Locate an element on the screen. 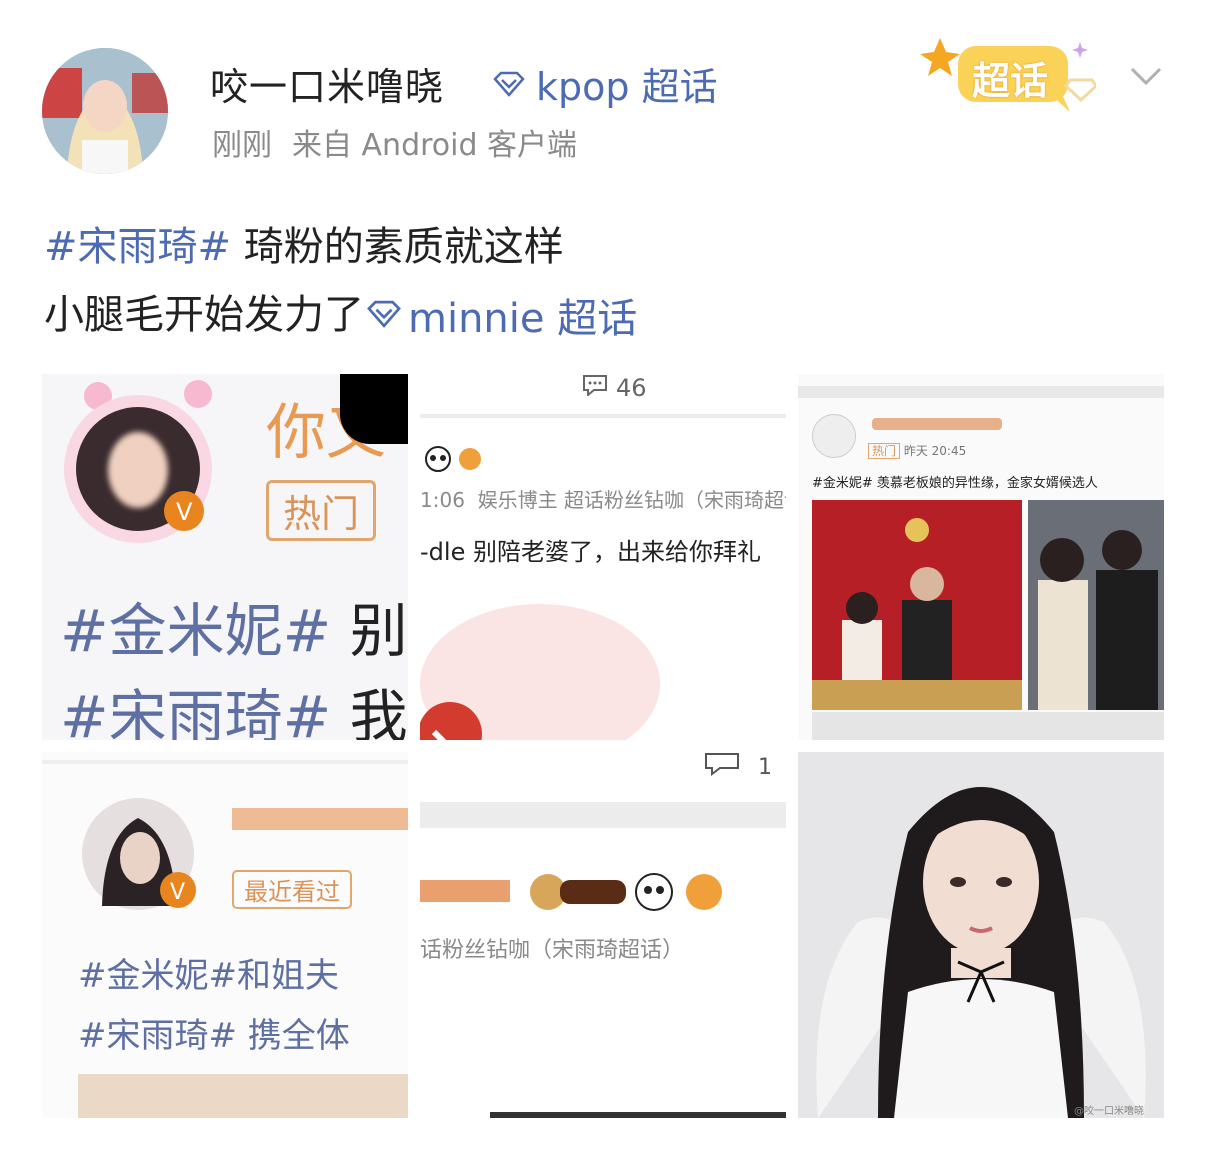 The height and width of the screenshot is (1149, 1206). panda-icon is located at coordinates (456, 461).